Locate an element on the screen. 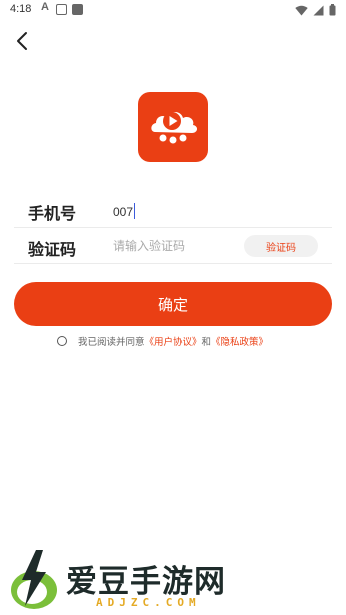 This screenshot has height=615, width=346. confirm-button: 确定 is located at coordinates (173, 304).